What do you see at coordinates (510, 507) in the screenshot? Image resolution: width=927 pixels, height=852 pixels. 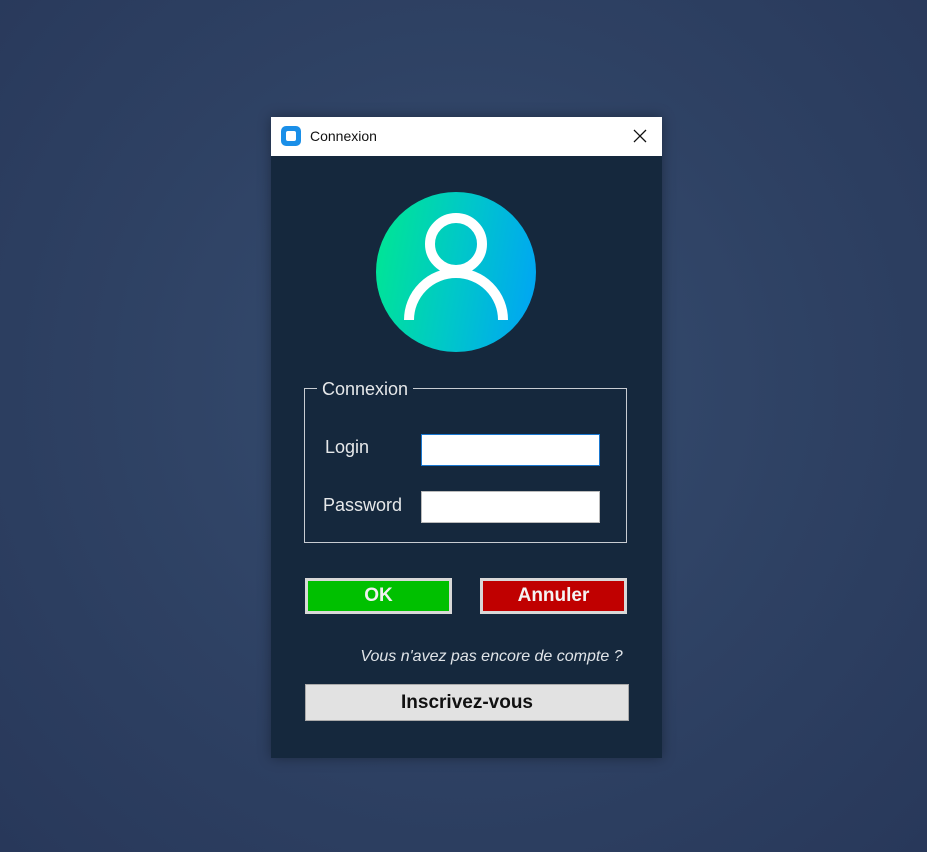 I see `password-input` at bounding box center [510, 507].